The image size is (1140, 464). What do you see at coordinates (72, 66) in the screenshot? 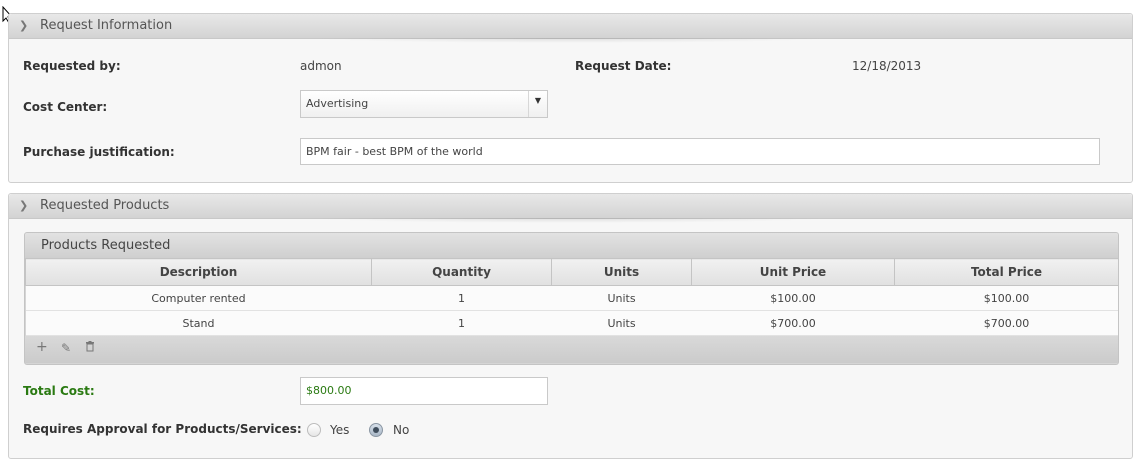
I see `requested-by-label: Requested by:` at bounding box center [72, 66].